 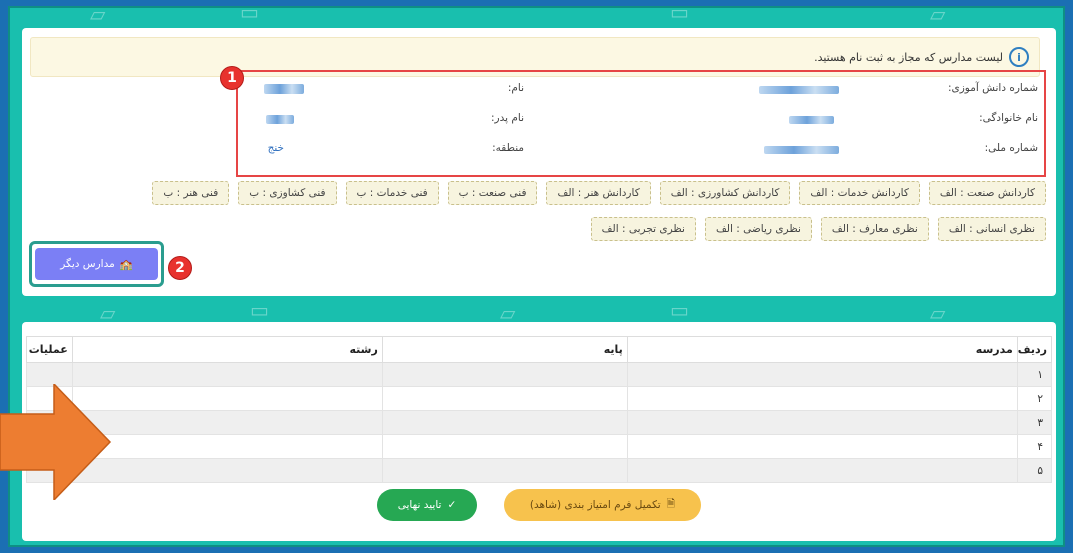 What do you see at coordinates (991, 229) in the screenshot?
I see `field-chip: نظری انسانی : الف` at bounding box center [991, 229].